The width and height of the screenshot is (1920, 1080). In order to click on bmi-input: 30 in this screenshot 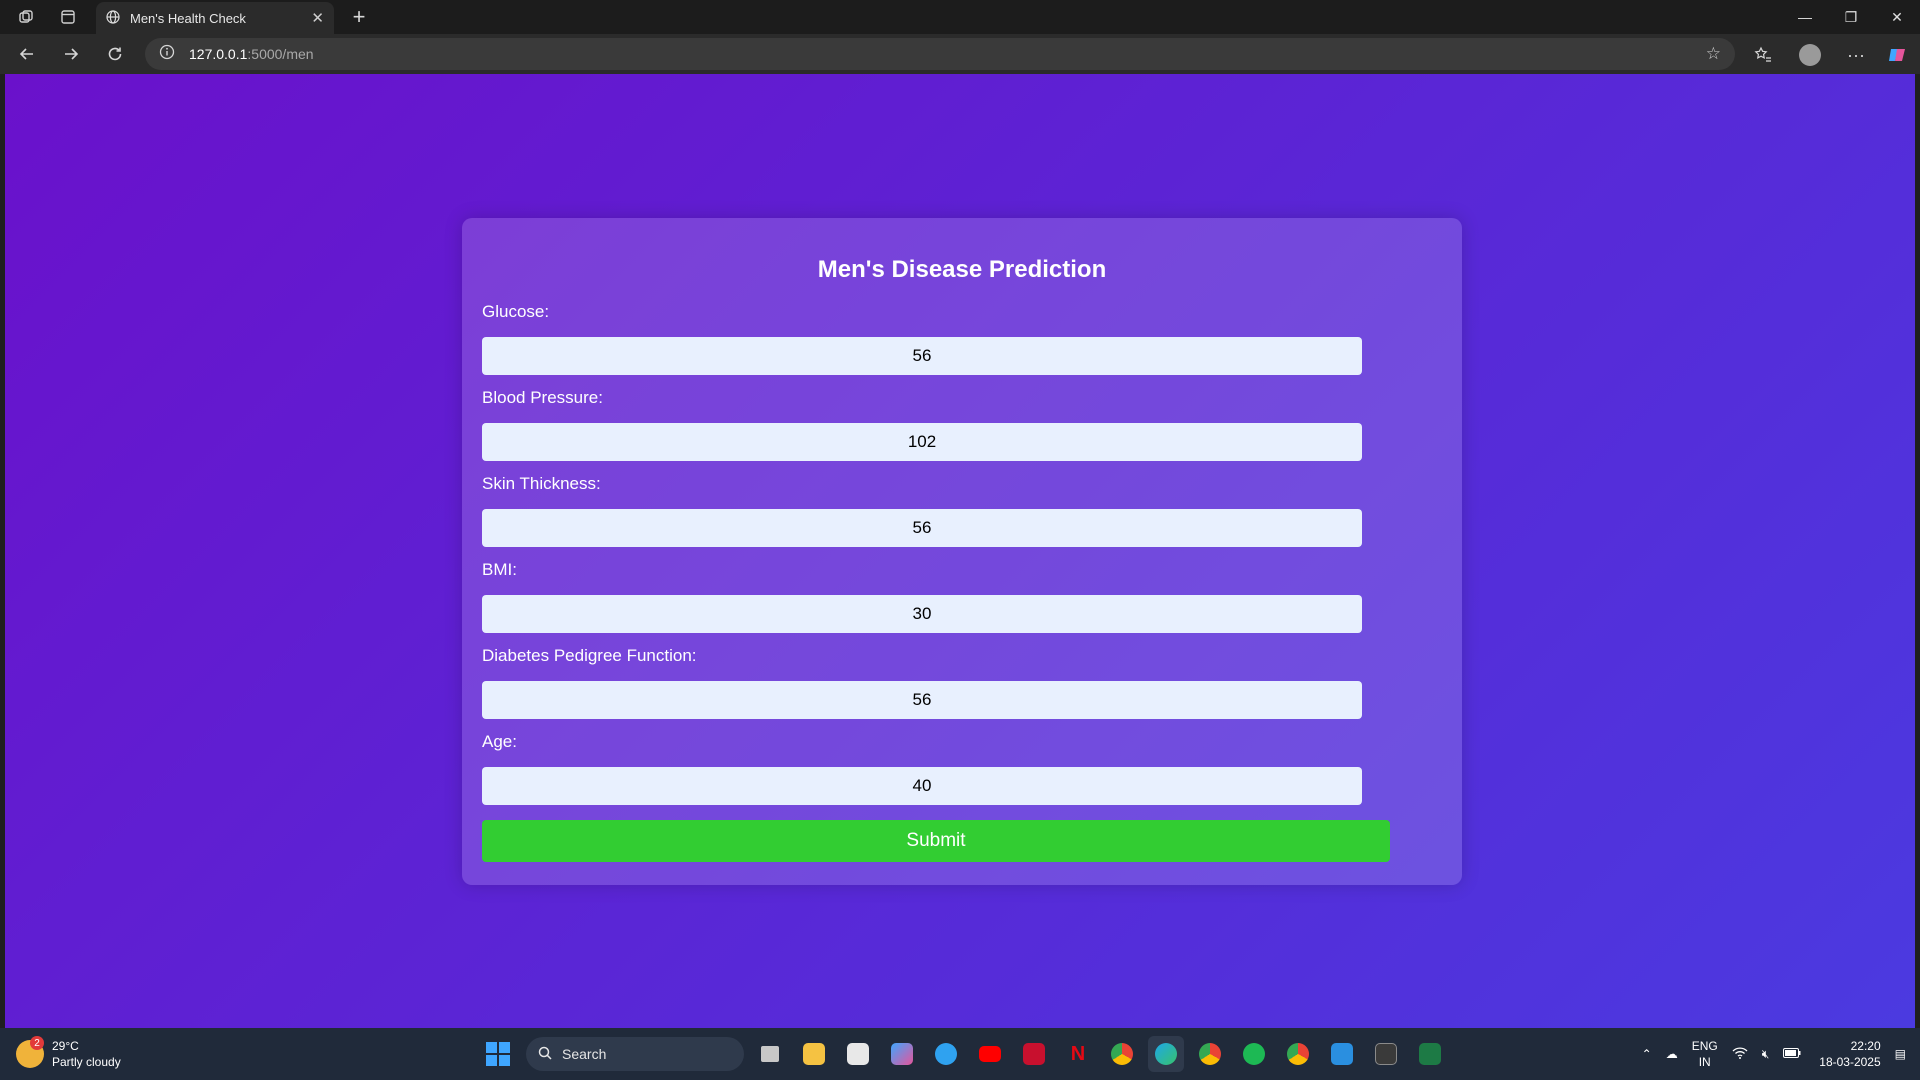, I will do `click(922, 614)`.